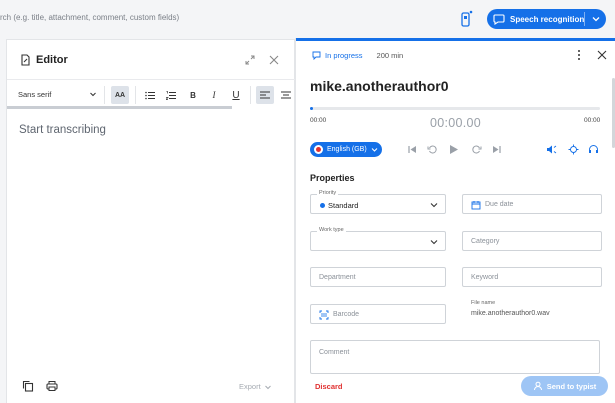 This screenshot has height=403, width=615. Describe the element at coordinates (476, 149) in the screenshot. I see `fast-forward-icon` at that location.